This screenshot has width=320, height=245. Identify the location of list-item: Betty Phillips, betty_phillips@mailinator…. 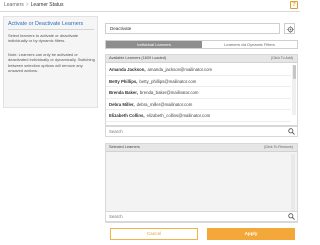
(198, 81).